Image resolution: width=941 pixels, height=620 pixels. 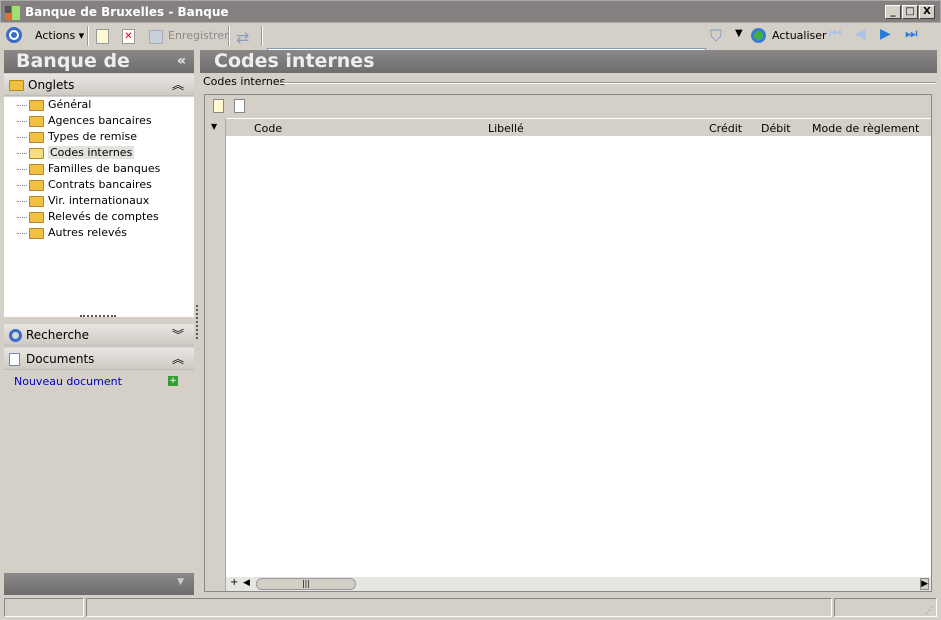 I want to click on minimize-button: _, so click(x=893, y=12).